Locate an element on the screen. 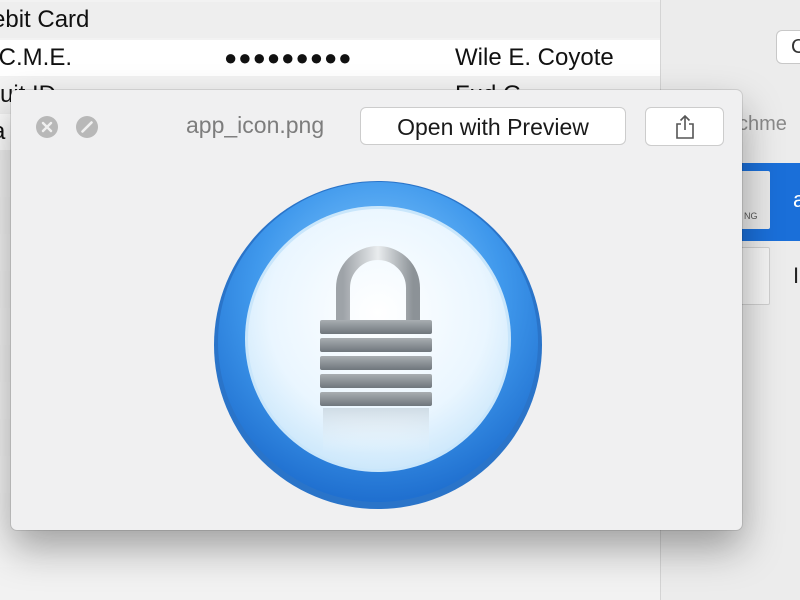  png-file-icon: NG is located at coordinates (755, 200).